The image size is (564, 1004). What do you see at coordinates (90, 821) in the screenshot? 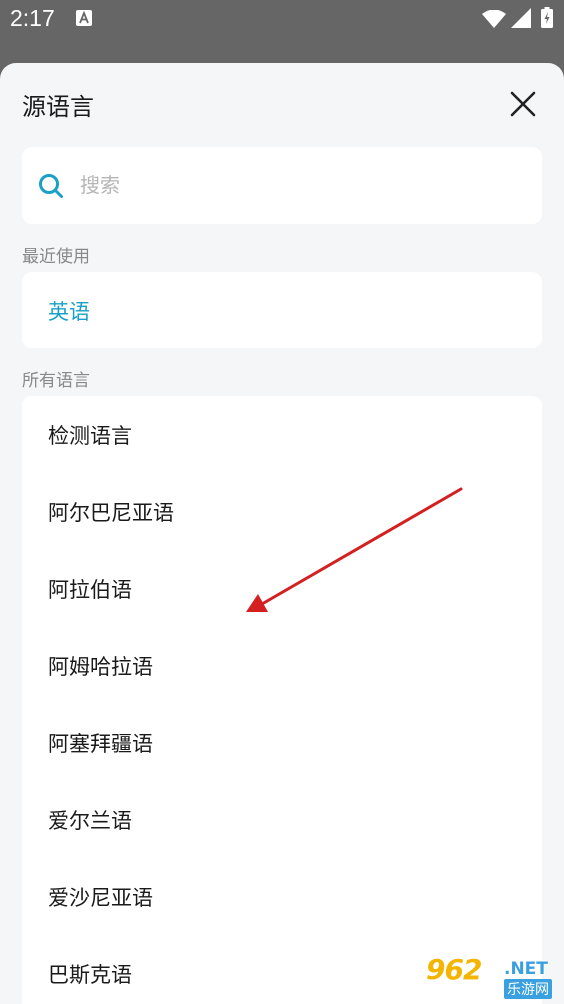
I see `language-label: 爱尔兰语` at bounding box center [90, 821].